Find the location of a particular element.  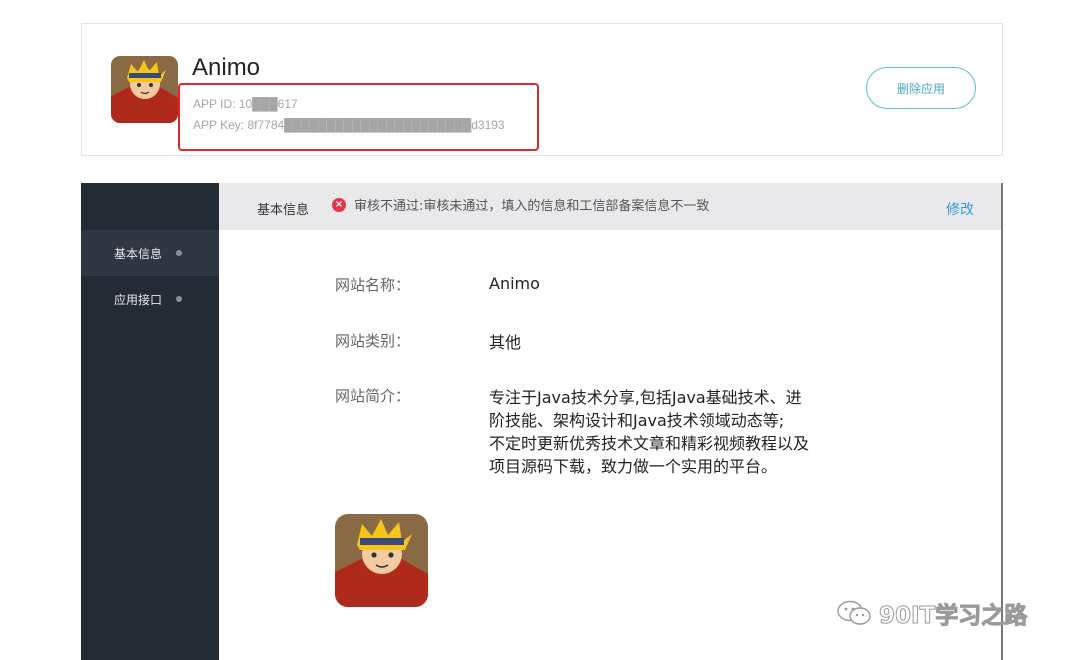

app-name: Animo is located at coordinates (226, 67).